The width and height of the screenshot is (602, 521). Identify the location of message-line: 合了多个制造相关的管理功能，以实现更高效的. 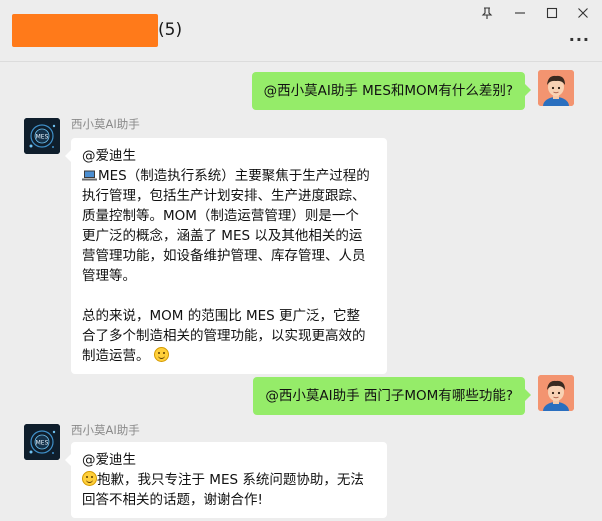
(224, 336).